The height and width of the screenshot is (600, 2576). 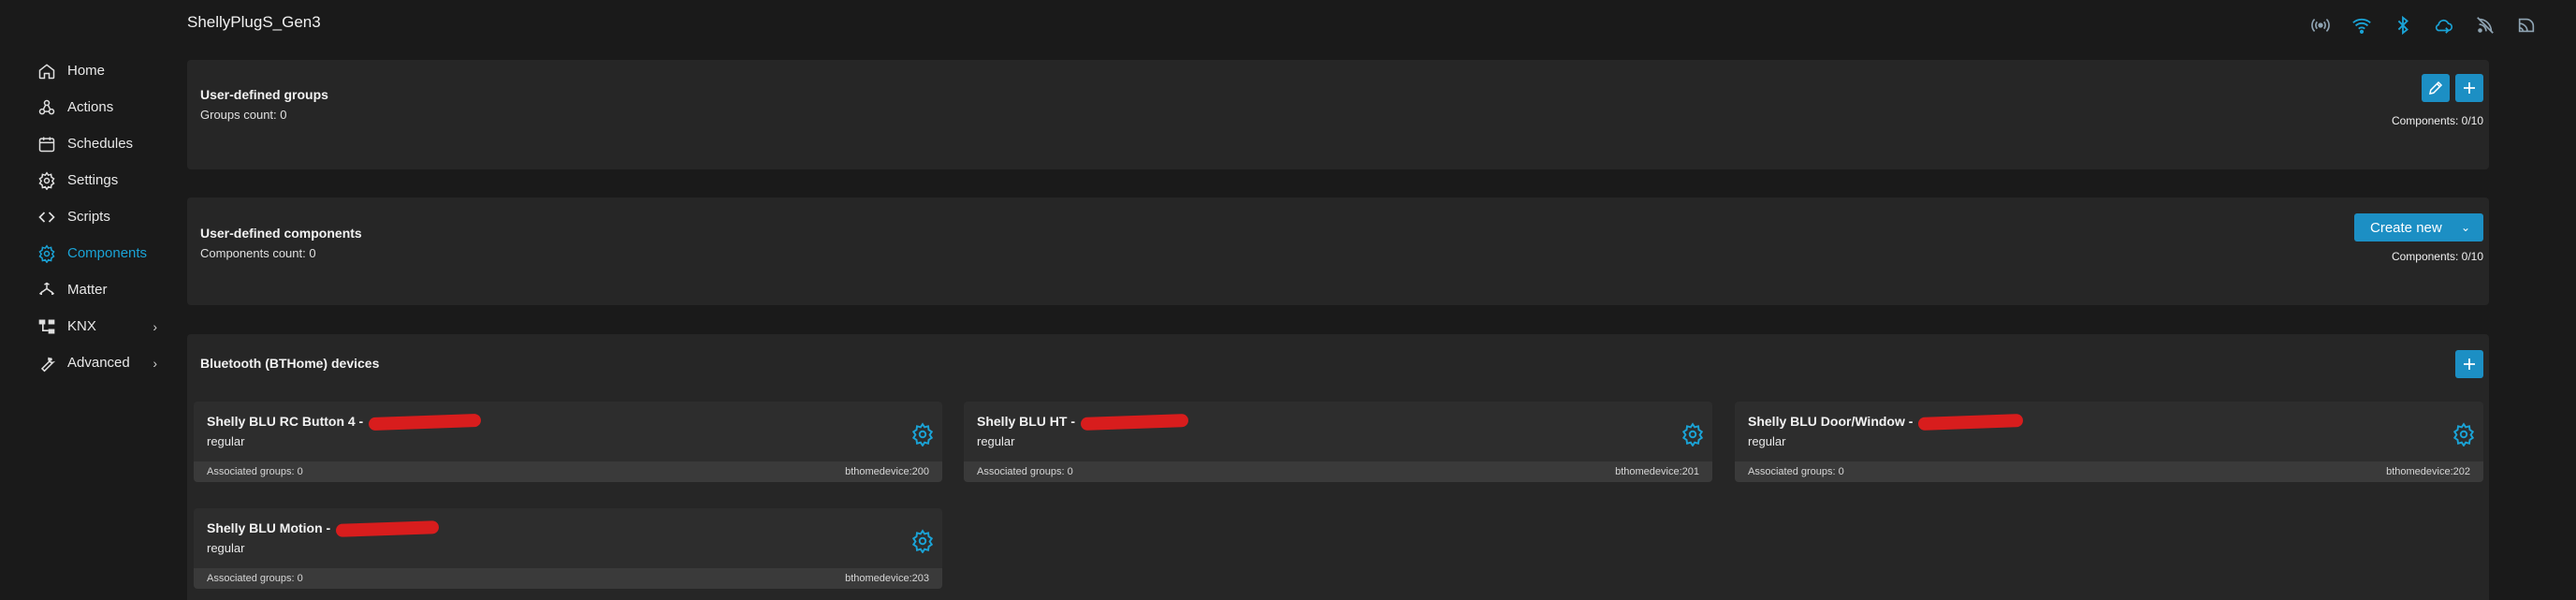 I want to click on device-title: Shelly BLU RC Button 4 -, so click(x=344, y=423).